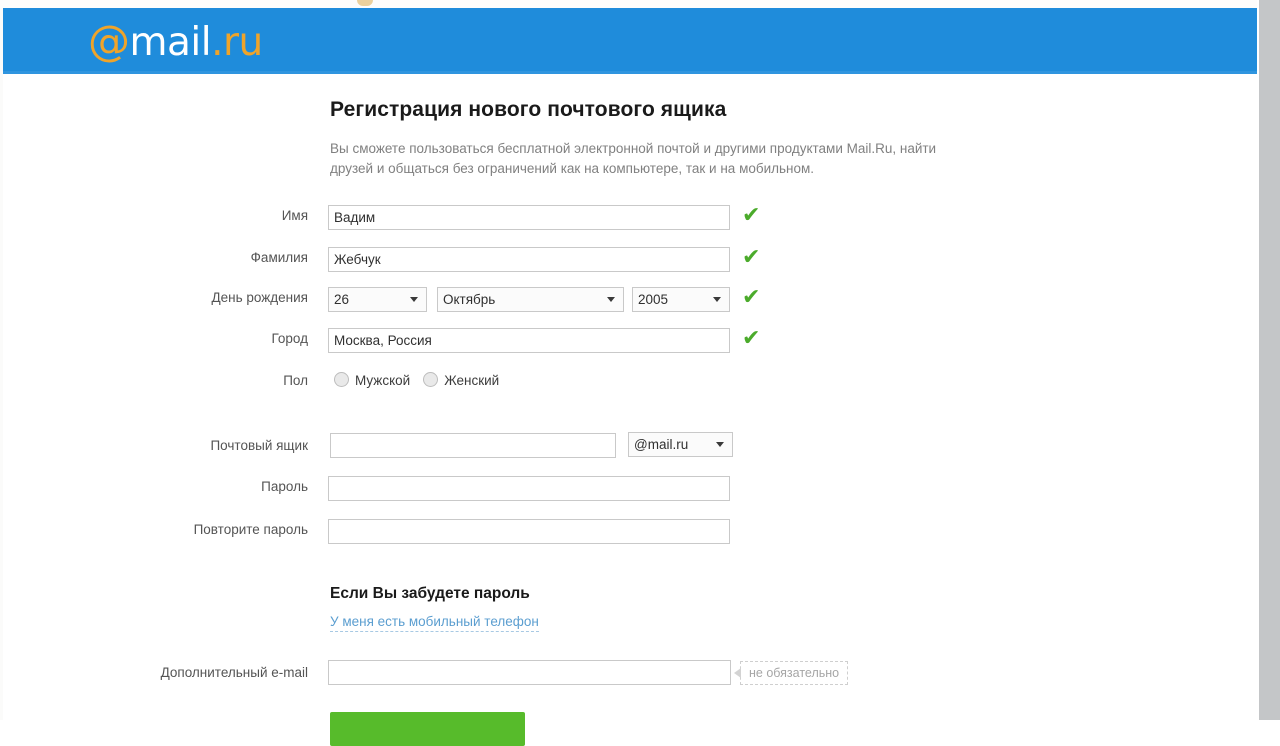 The image size is (1280, 746). Describe the element at coordinates (259, 445) in the screenshot. I see `label-mailbox: Почтовый ящик` at that location.